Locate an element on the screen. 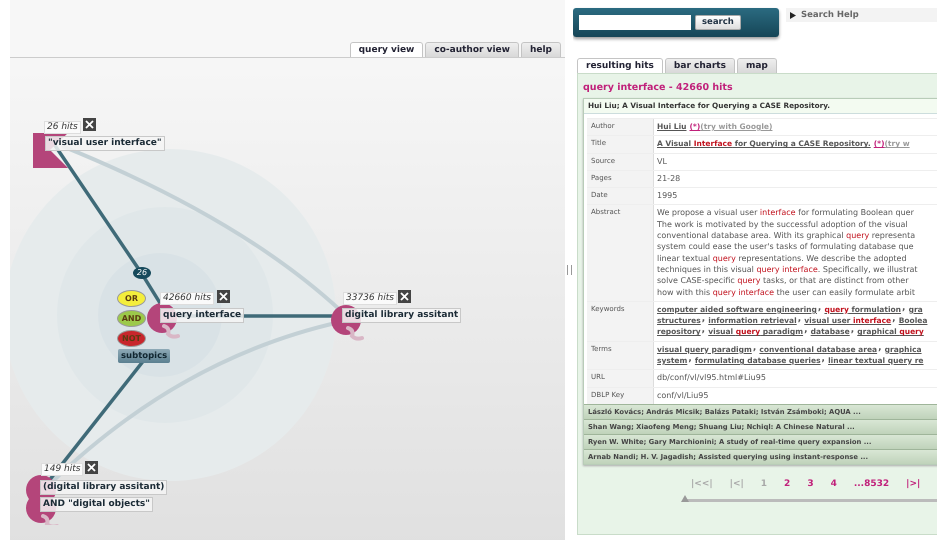 The width and height of the screenshot is (937, 540). search-help-link: Search Help is located at coordinates (830, 15).